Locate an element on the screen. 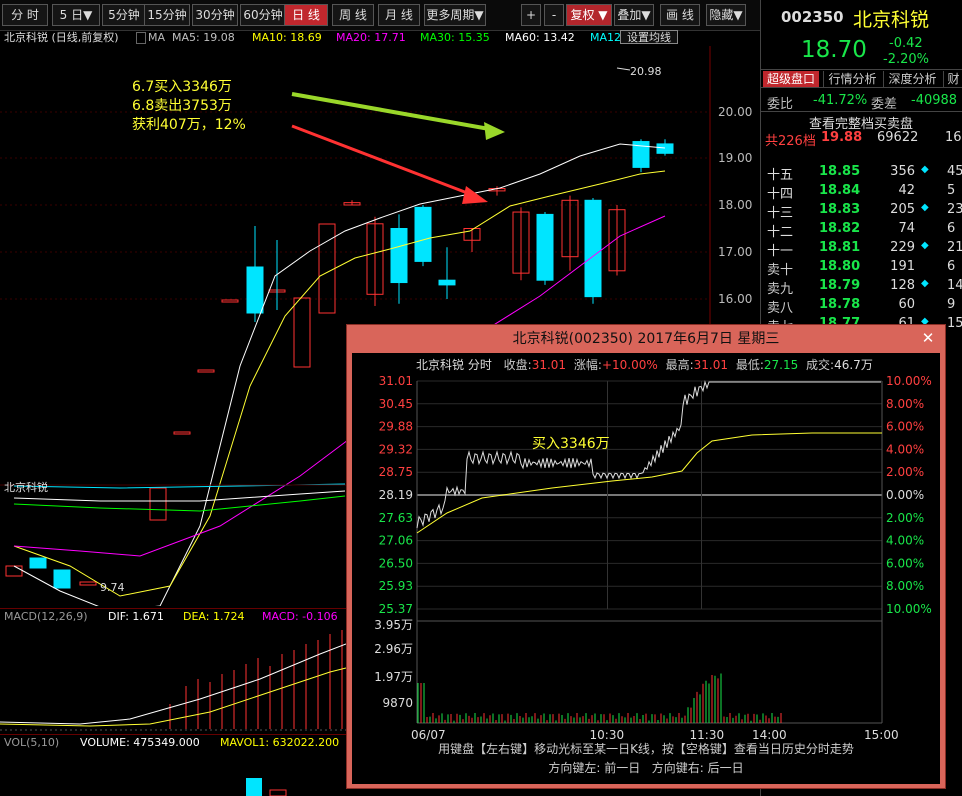 This screenshot has height=796, width=962. orderbook-row: 十五 18.85 356 ◆ 45 is located at coordinates (861, 173).